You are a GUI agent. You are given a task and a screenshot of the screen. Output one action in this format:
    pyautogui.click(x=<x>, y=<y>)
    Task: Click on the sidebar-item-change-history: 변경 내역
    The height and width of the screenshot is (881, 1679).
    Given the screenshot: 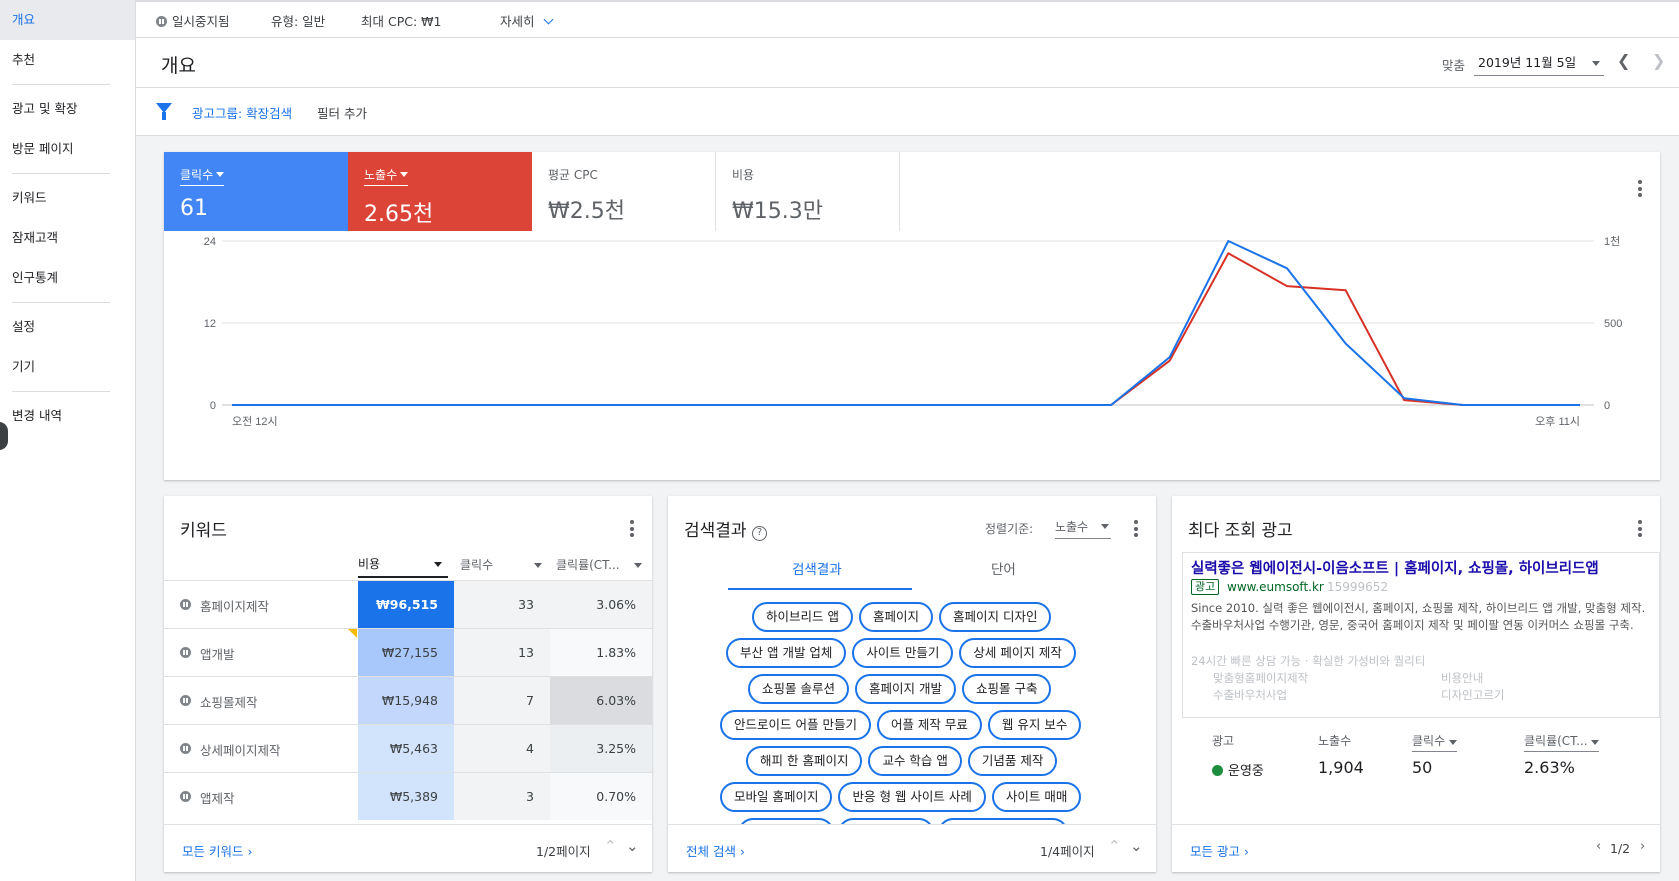 What is the action you would take?
    pyautogui.click(x=67, y=416)
    